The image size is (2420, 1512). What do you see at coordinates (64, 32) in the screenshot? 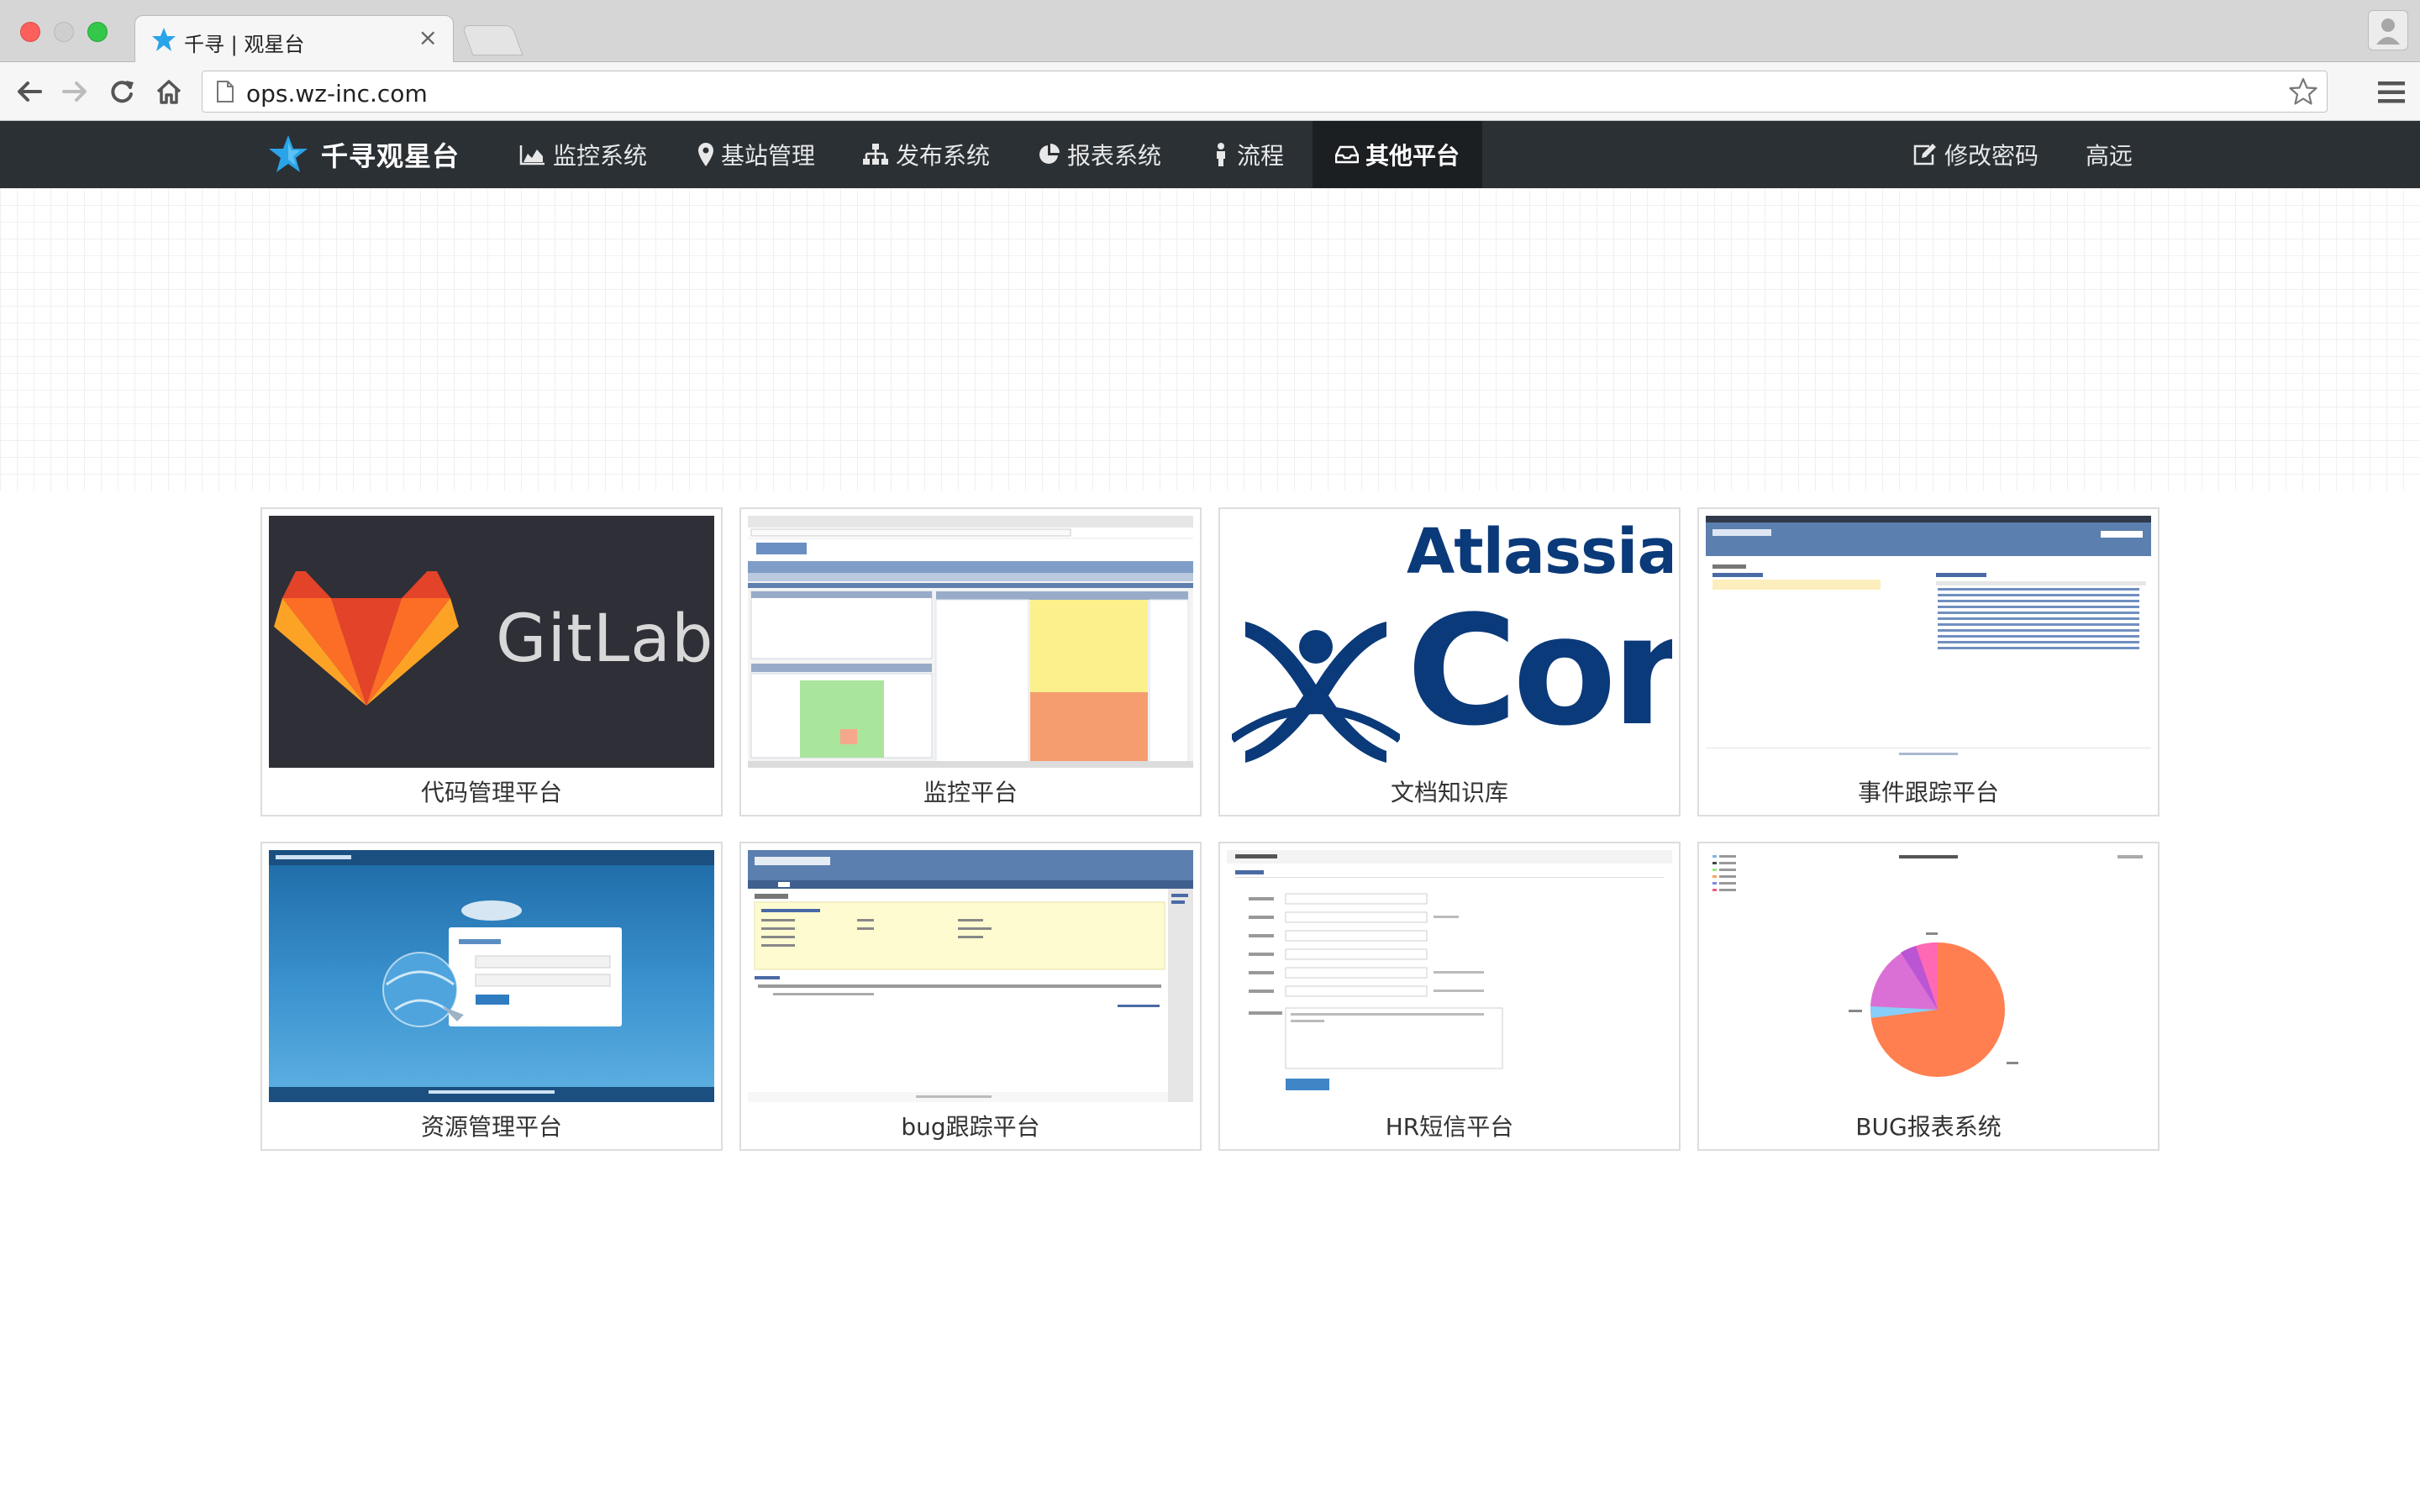
I see `minimize-window-button` at bounding box center [64, 32].